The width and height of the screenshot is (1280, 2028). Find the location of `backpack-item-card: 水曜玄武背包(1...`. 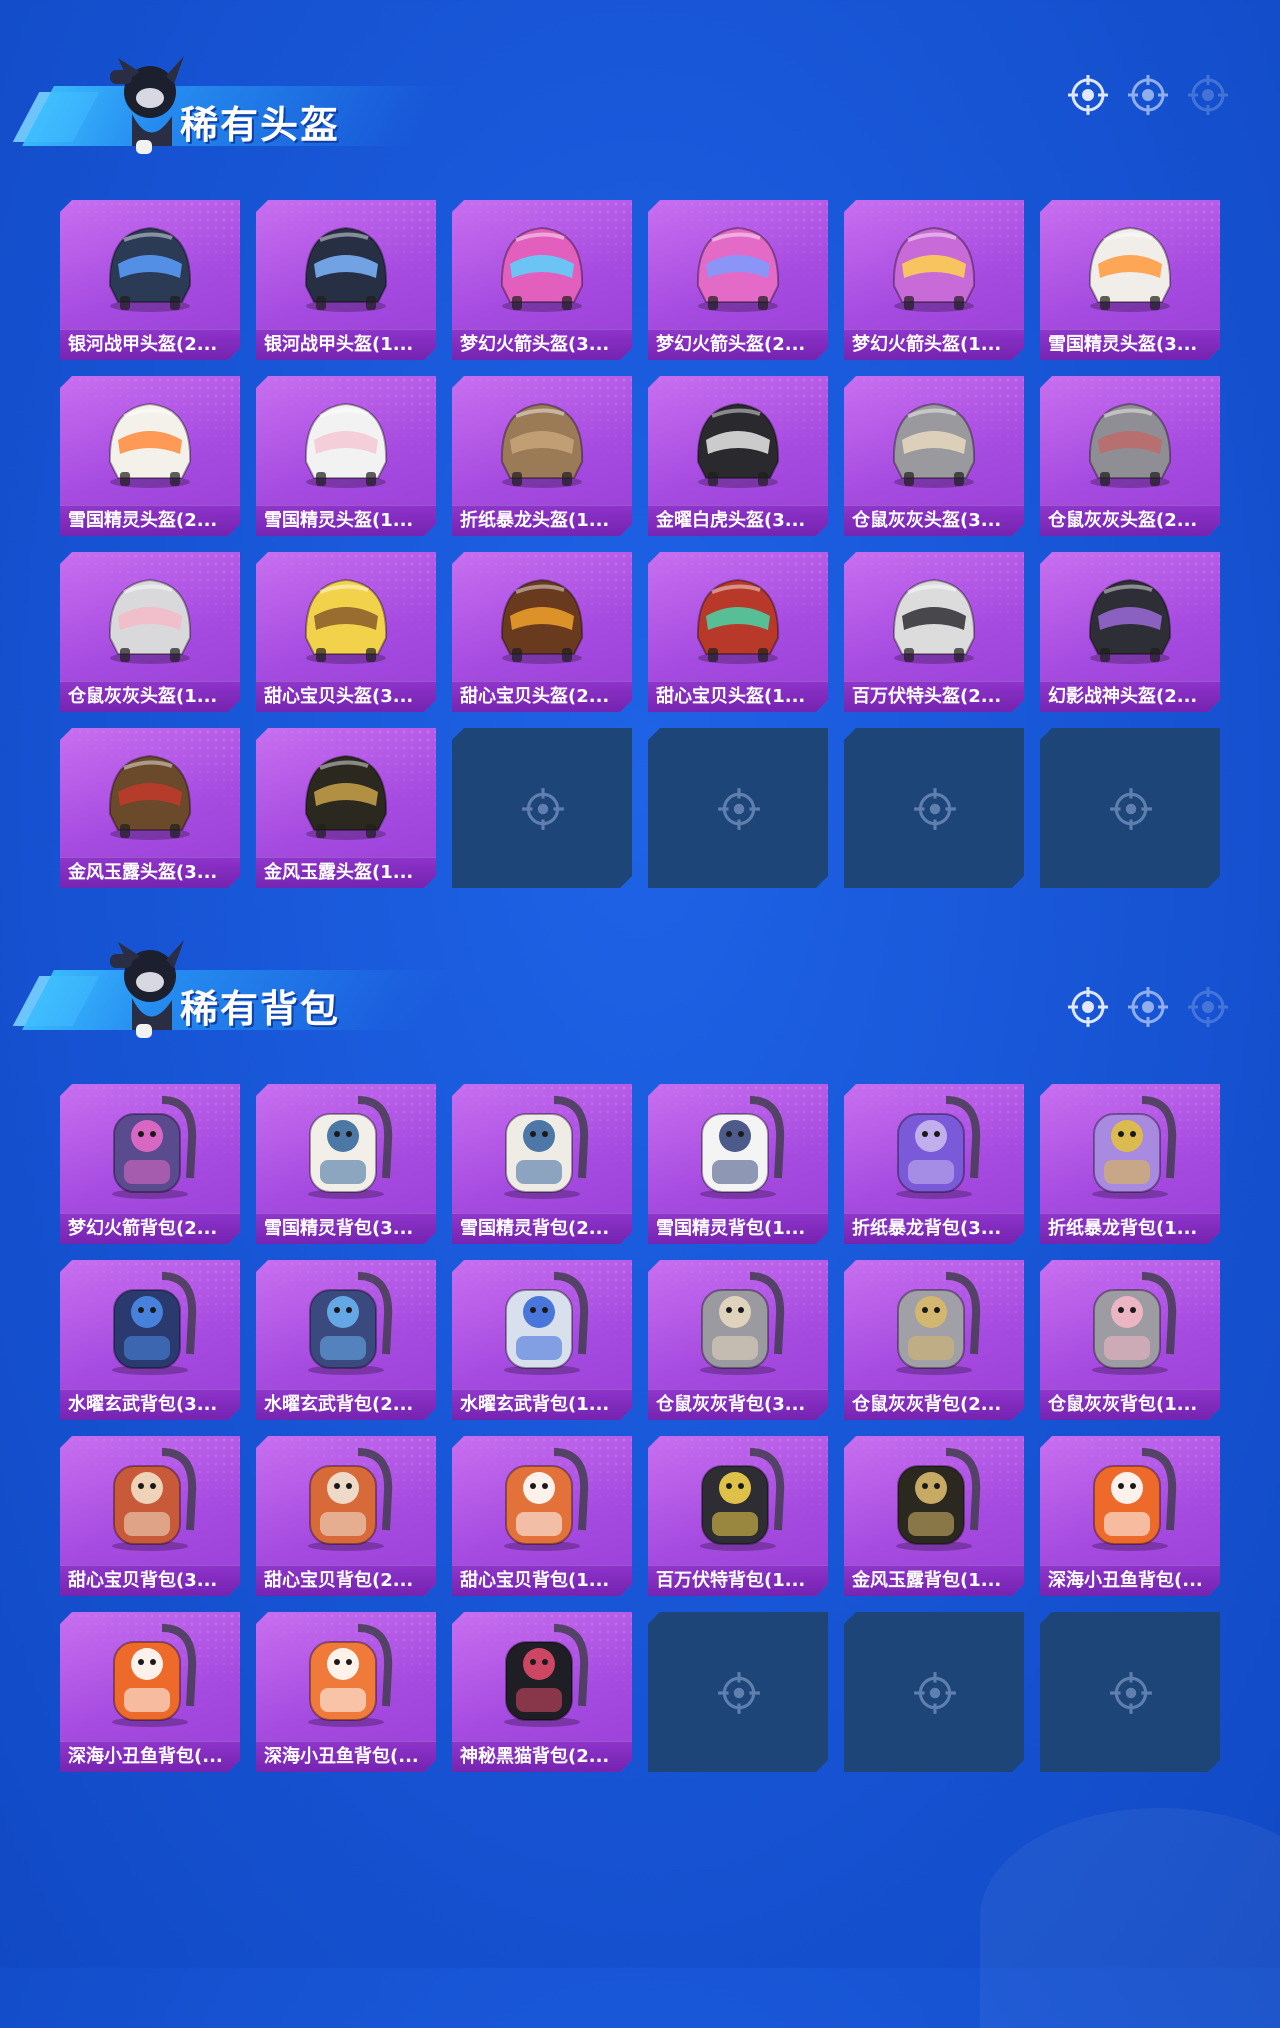

backpack-item-card: 水曜玄武背包(1... is located at coordinates (542, 1340).